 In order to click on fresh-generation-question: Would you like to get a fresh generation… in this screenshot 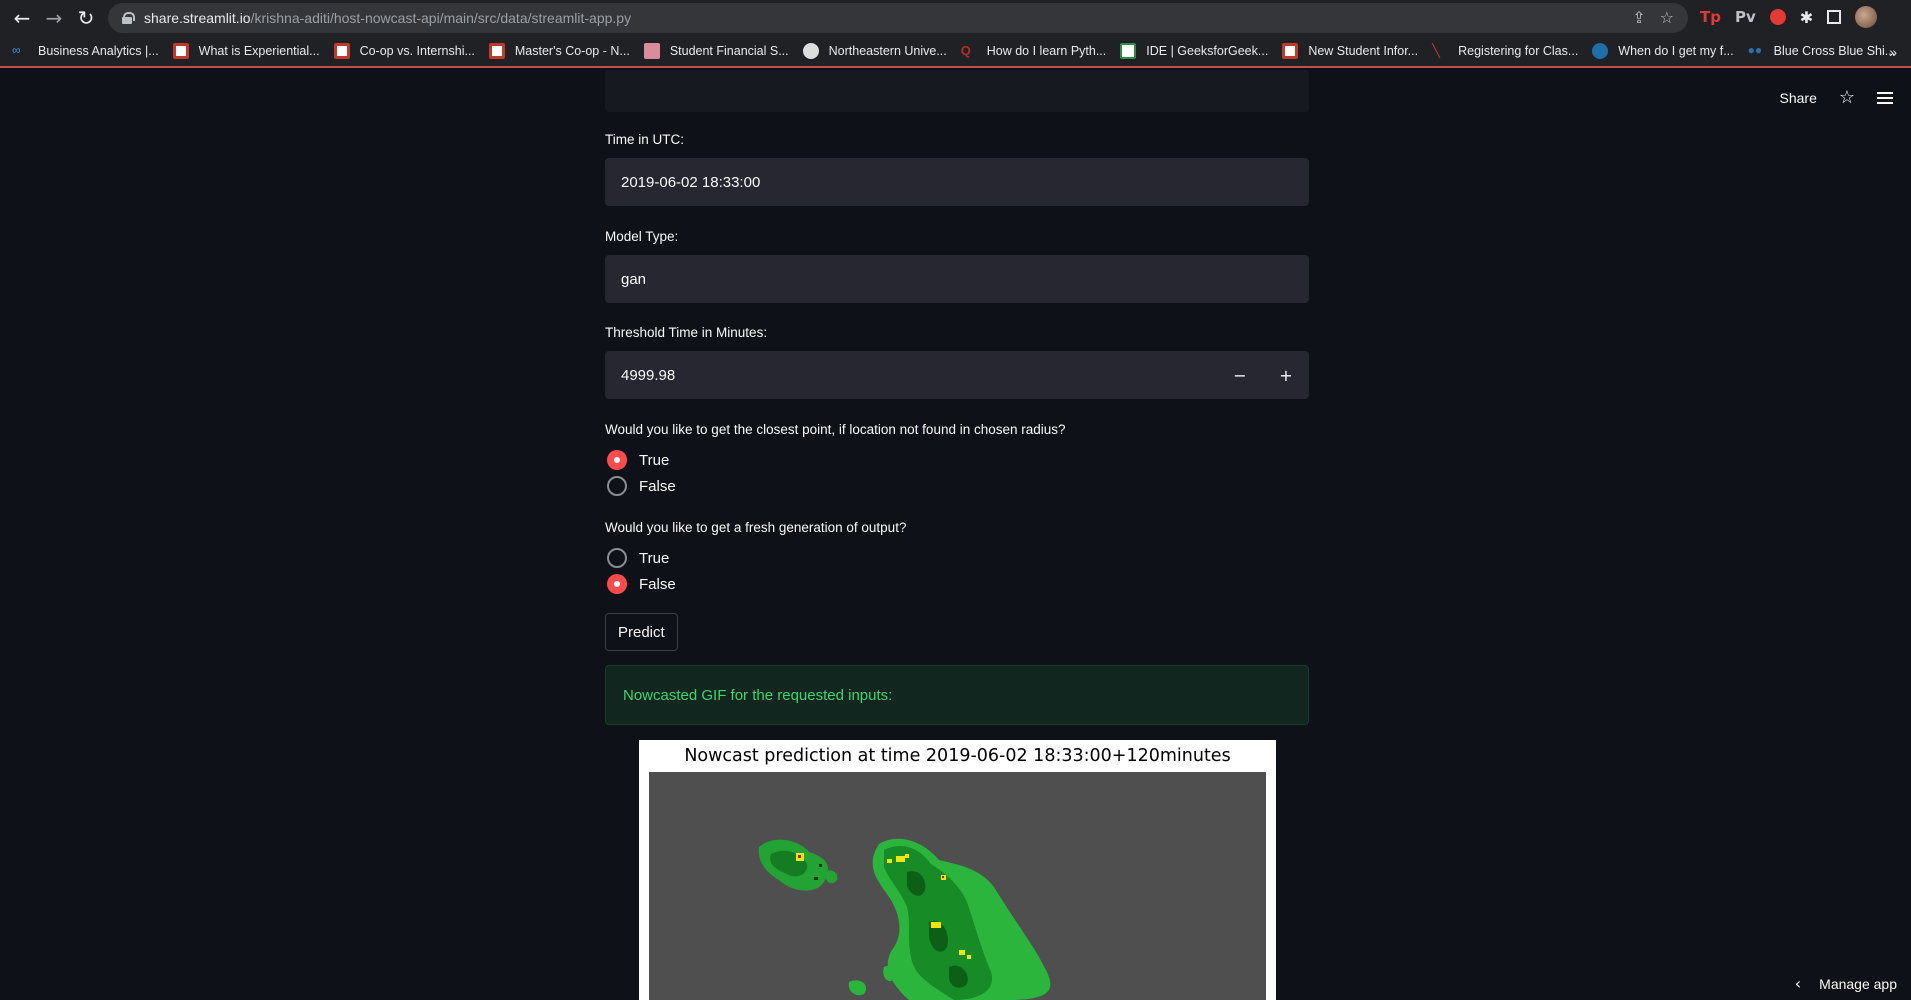, I will do `click(755, 527)`.